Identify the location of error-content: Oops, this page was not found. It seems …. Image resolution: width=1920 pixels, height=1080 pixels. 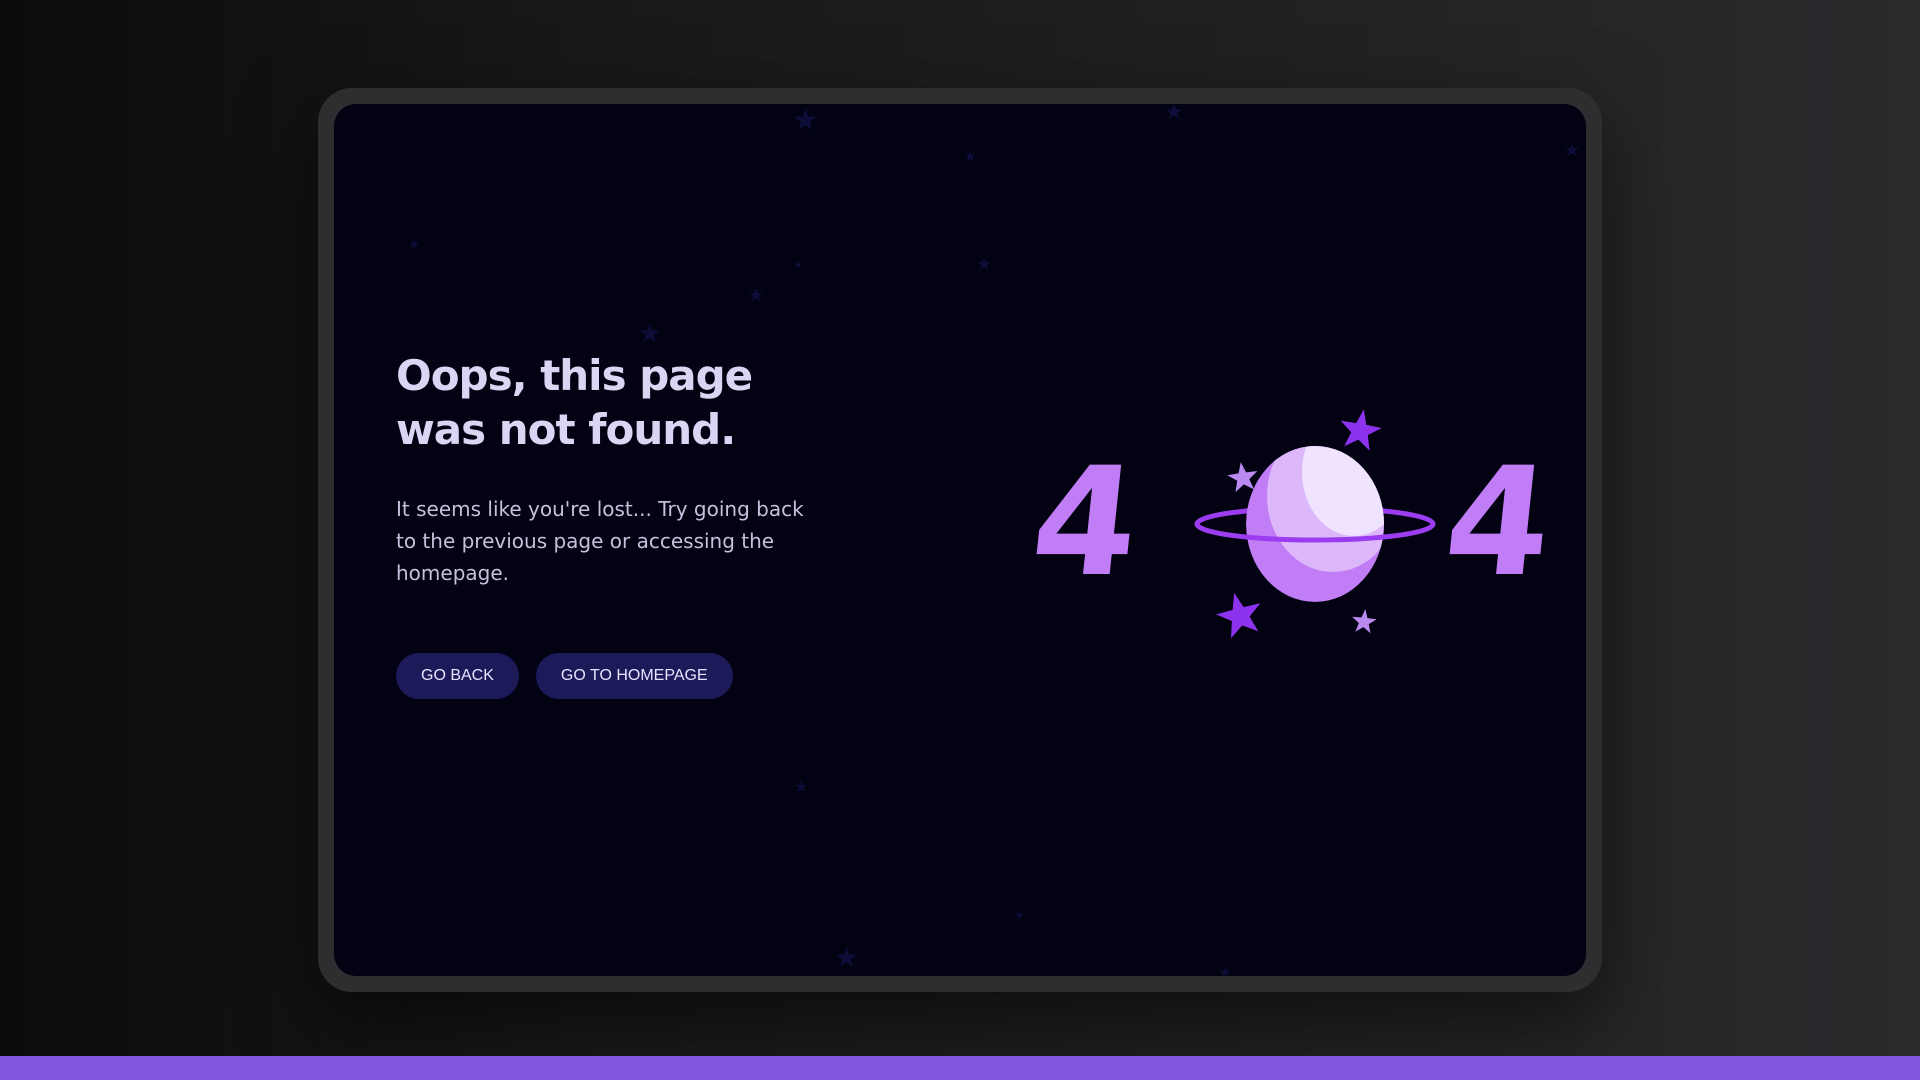
(606, 524).